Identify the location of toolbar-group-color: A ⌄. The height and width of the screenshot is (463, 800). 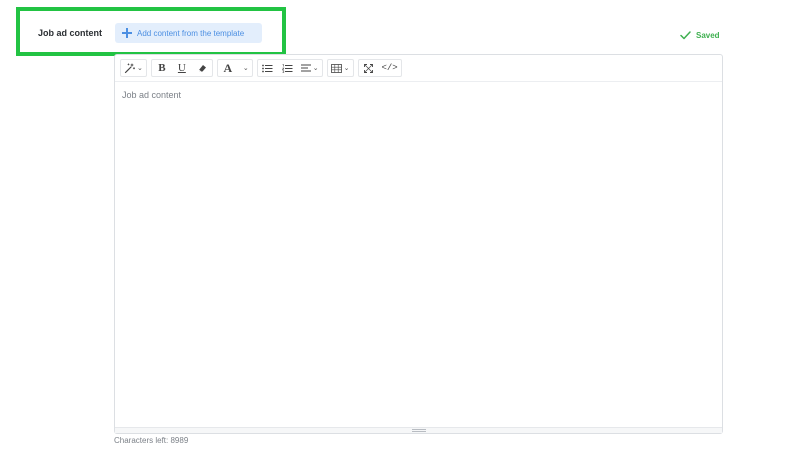
(234, 68).